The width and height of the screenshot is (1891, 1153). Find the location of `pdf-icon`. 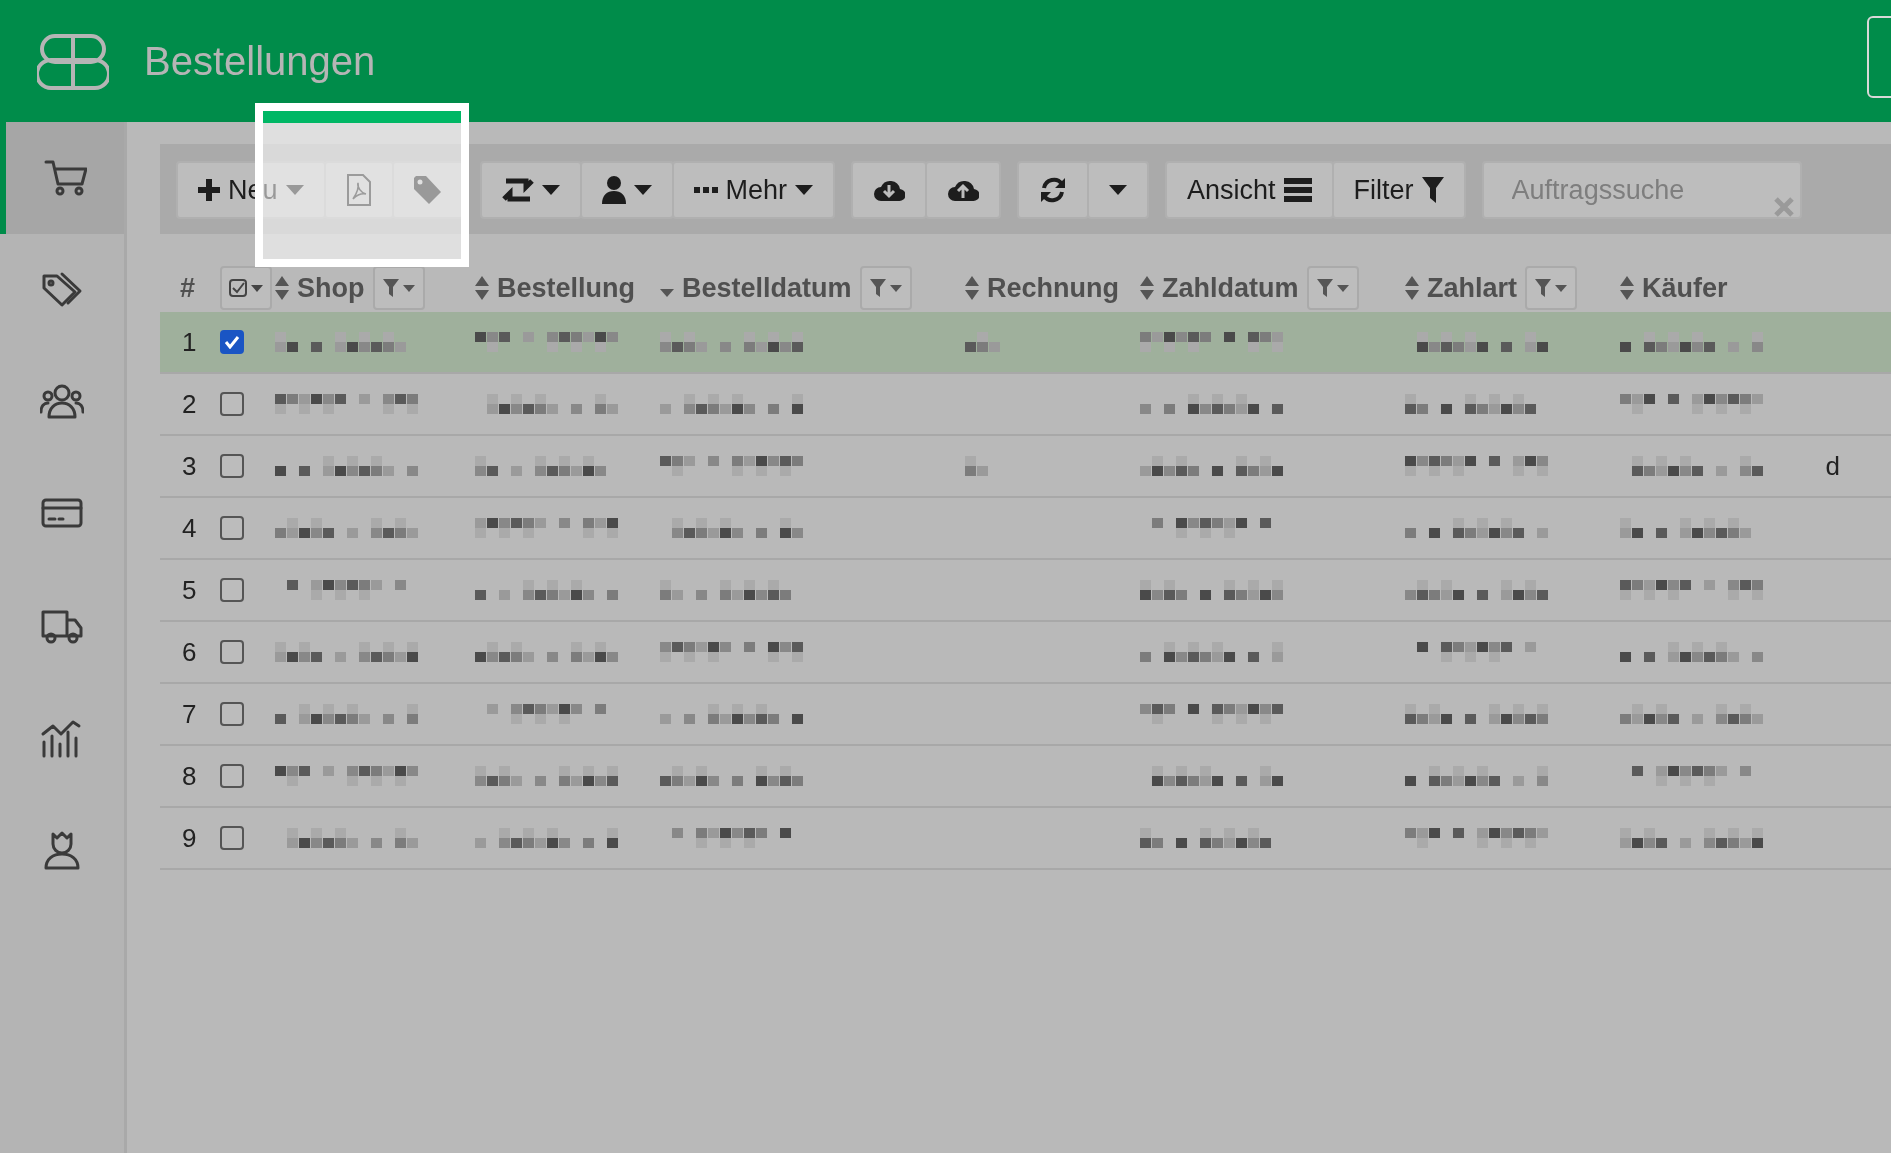

pdf-icon is located at coordinates (358, 190).